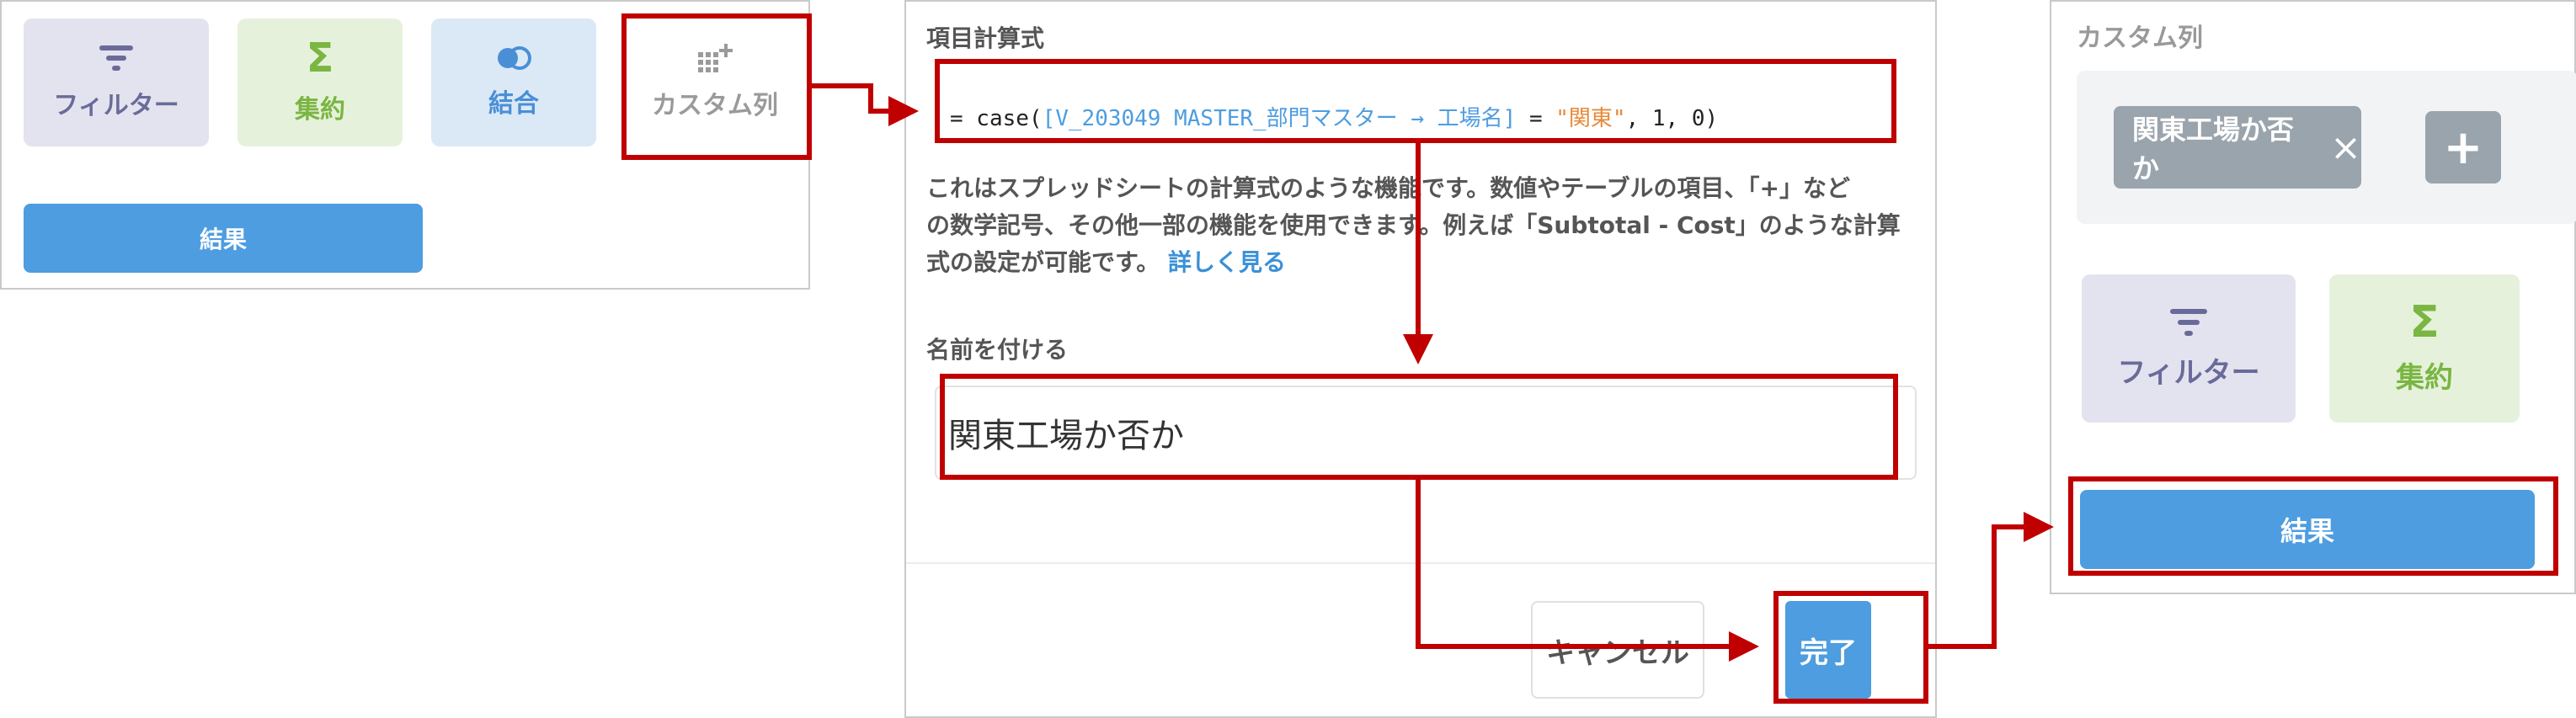 The height and width of the screenshot is (718, 2576). What do you see at coordinates (1587, 571) in the screenshot?
I see `arrow-to-done` at bounding box center [1587, 571].